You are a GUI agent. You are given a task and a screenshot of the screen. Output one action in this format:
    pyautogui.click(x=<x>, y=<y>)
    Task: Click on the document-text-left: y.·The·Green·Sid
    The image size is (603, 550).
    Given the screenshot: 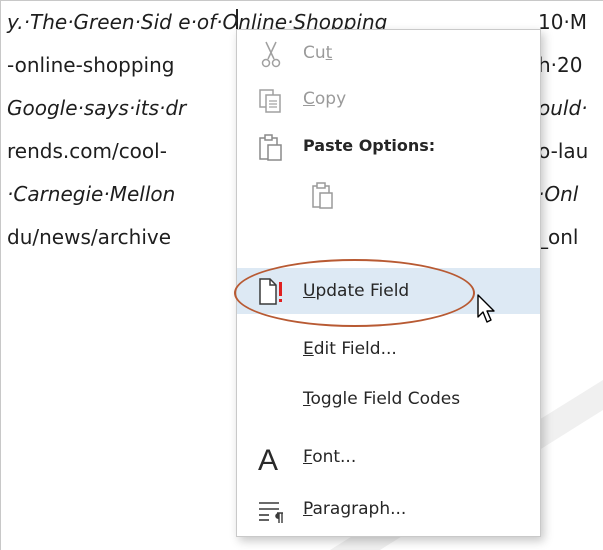 What is the action you would take?
    pyautogui.click(x=89, y=22)
    